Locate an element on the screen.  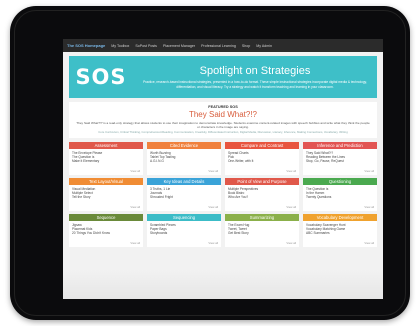
category-items: 3 Truths, 1 Lie Journals Shrouded Fright is located at coordinates (184, 193).